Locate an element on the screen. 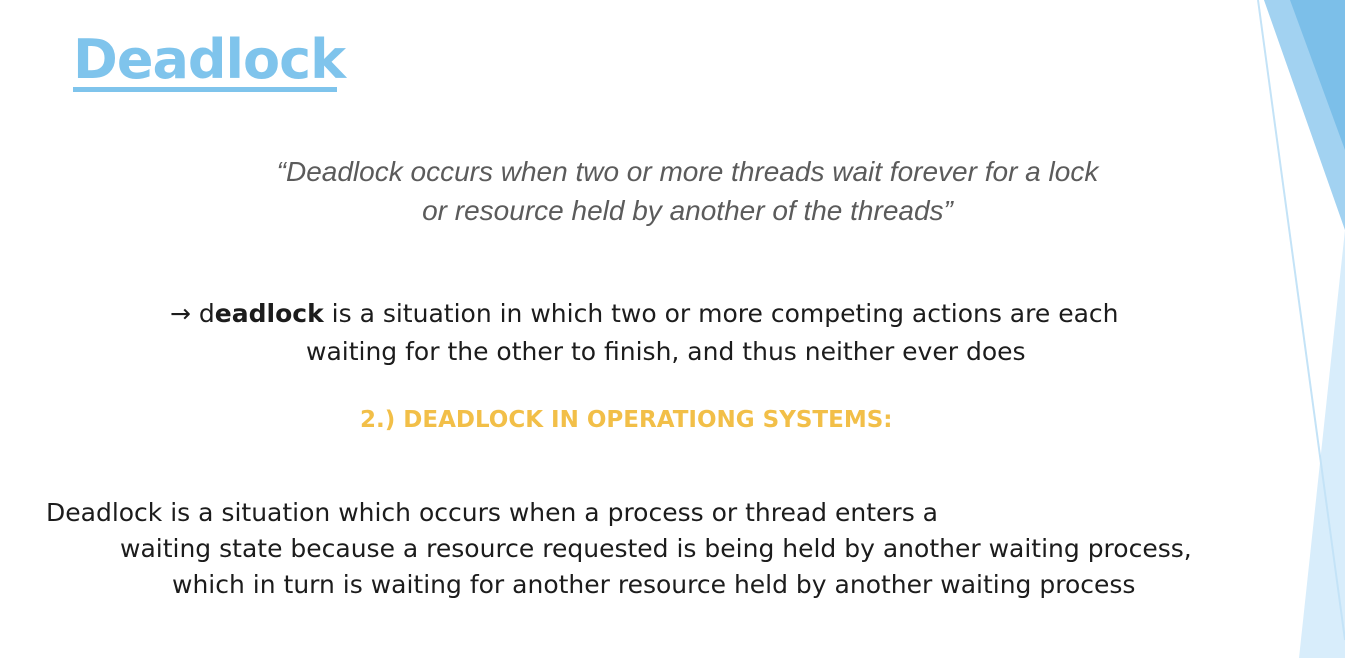  arrow-icon: → is located at coordinates (180, 313).